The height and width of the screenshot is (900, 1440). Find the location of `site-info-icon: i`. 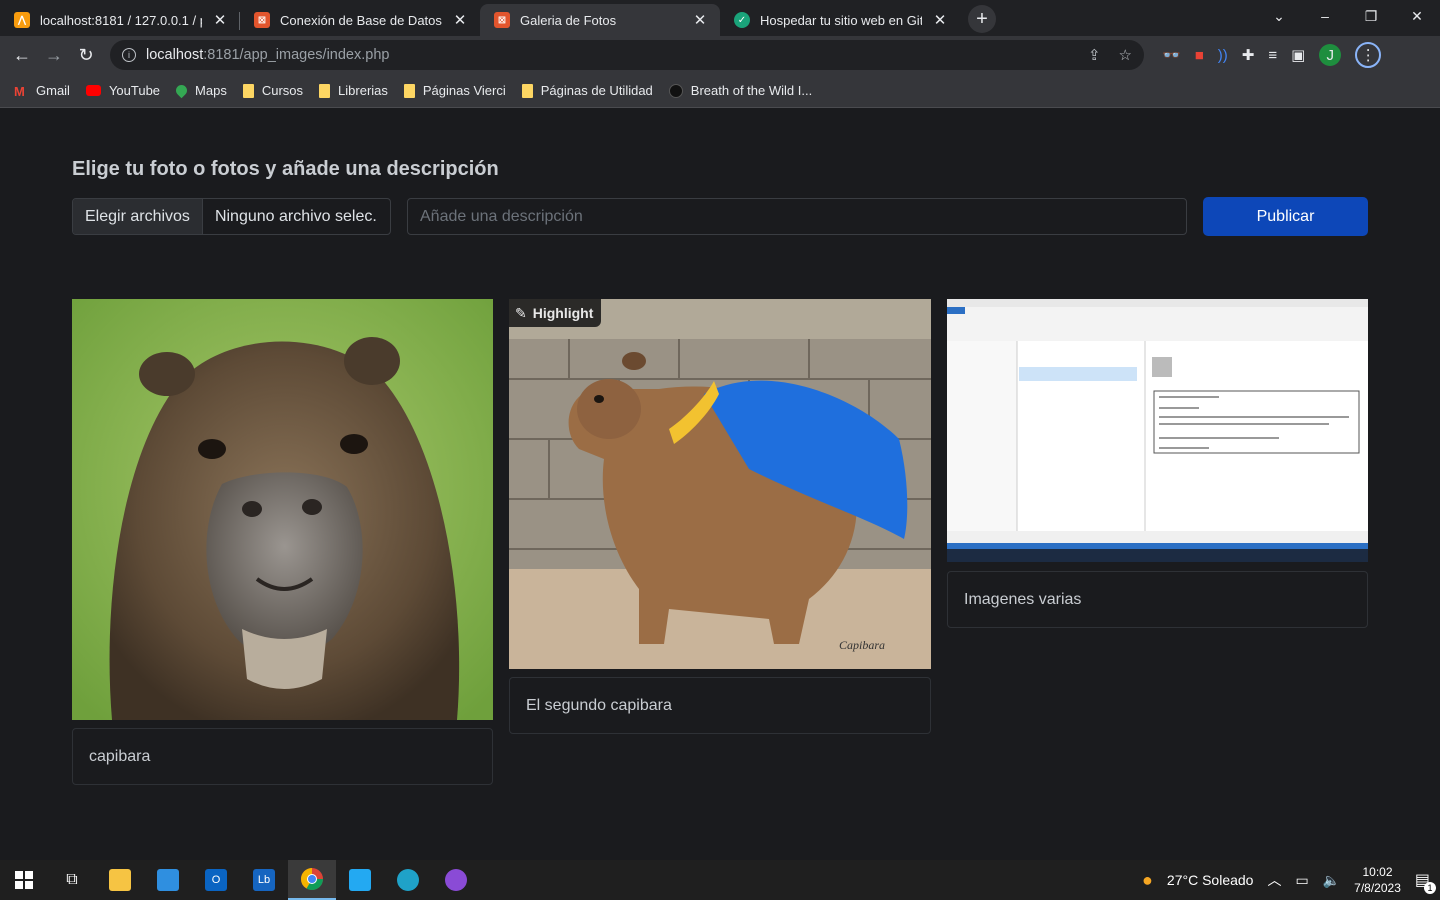

site-info-icon: i is located at coordinates (129, 55).